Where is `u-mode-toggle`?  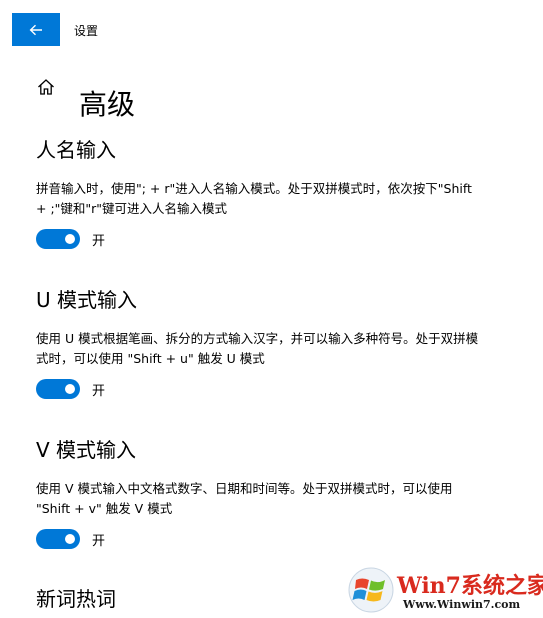
u-mode-toggle is located at coordinates (58, 389).